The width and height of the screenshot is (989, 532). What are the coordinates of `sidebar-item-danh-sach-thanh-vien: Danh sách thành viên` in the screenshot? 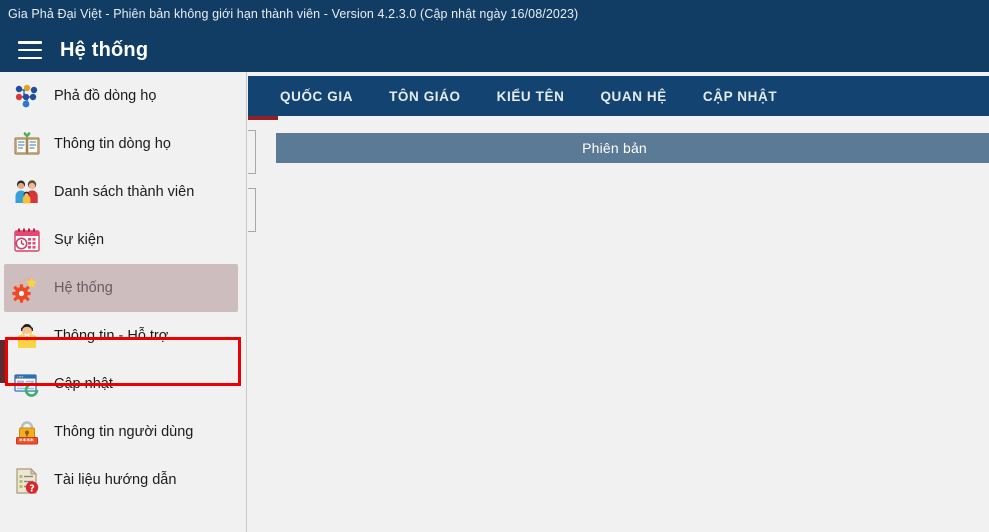 It's located at (123, 192).